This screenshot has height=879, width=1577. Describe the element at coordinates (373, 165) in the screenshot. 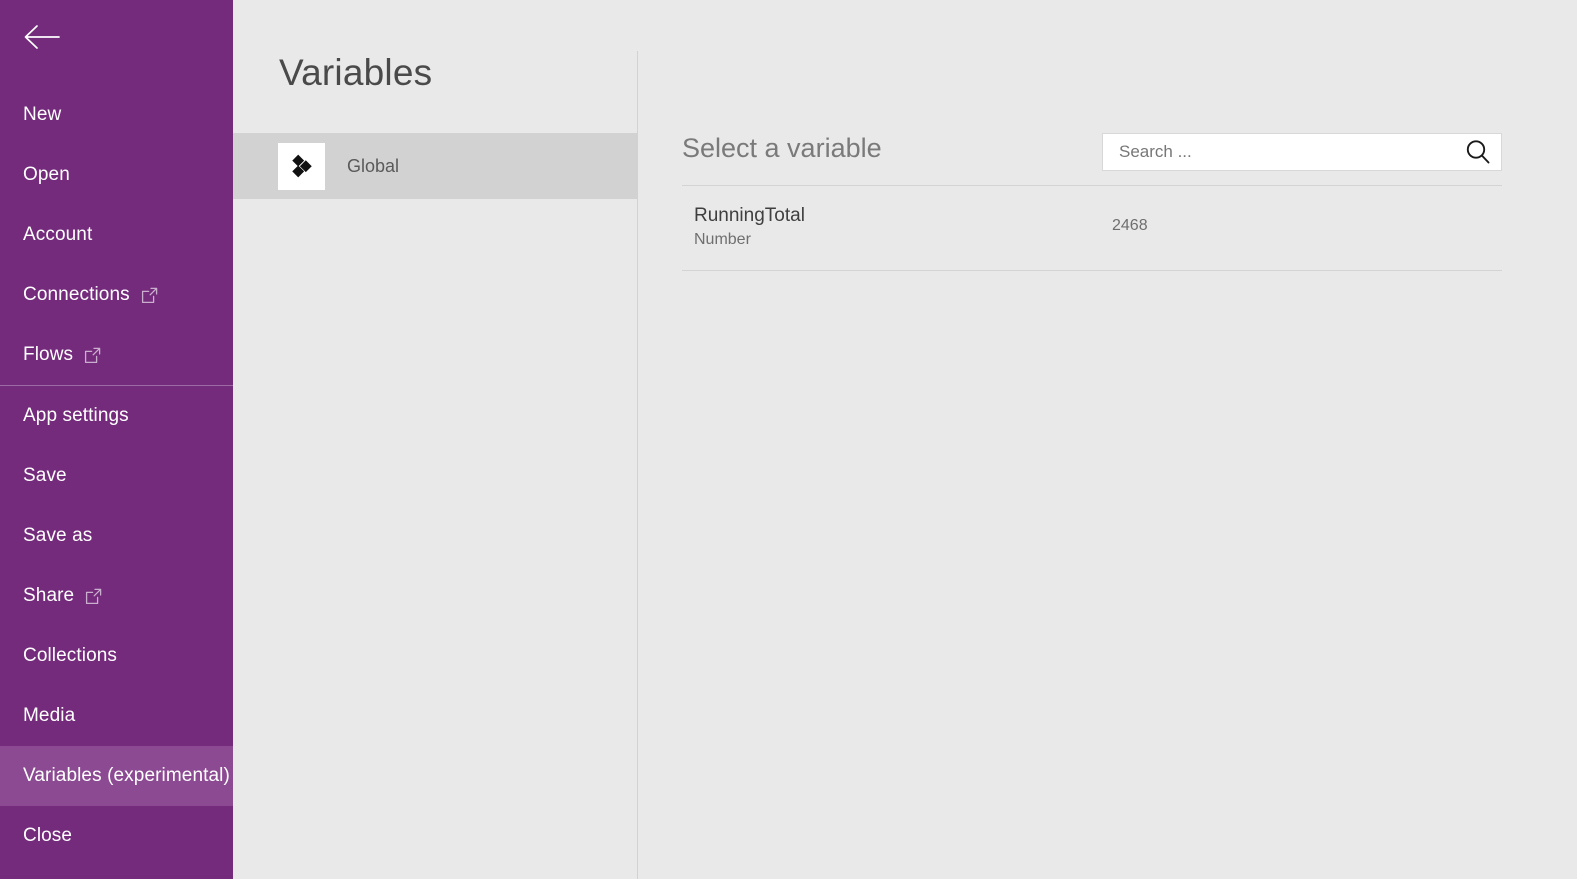

I see `scope-item-label: Global` at that location.